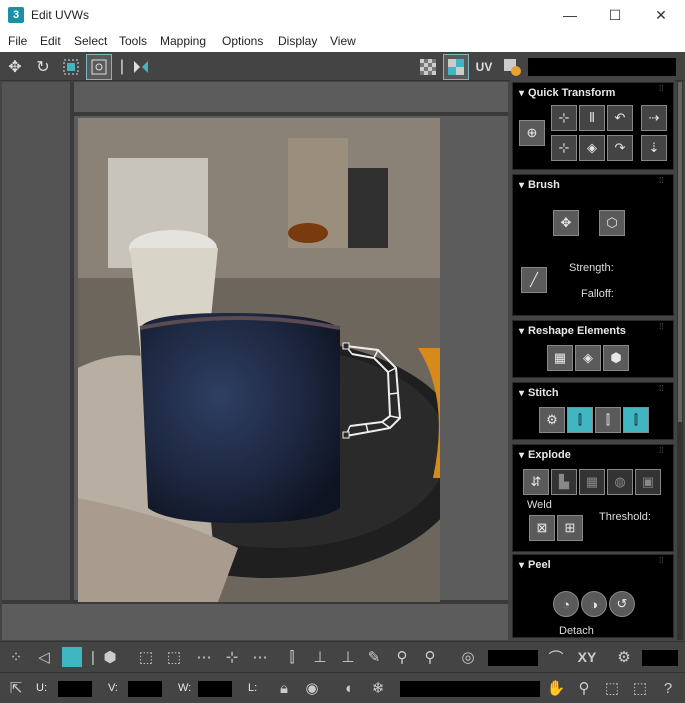 The width and height of the screenshot is (685, 703). What do you see at coordinates (564, 118) in the screenshot?
I see `align-horizontal-icon: ⊹` at bounding box center [564, 118].